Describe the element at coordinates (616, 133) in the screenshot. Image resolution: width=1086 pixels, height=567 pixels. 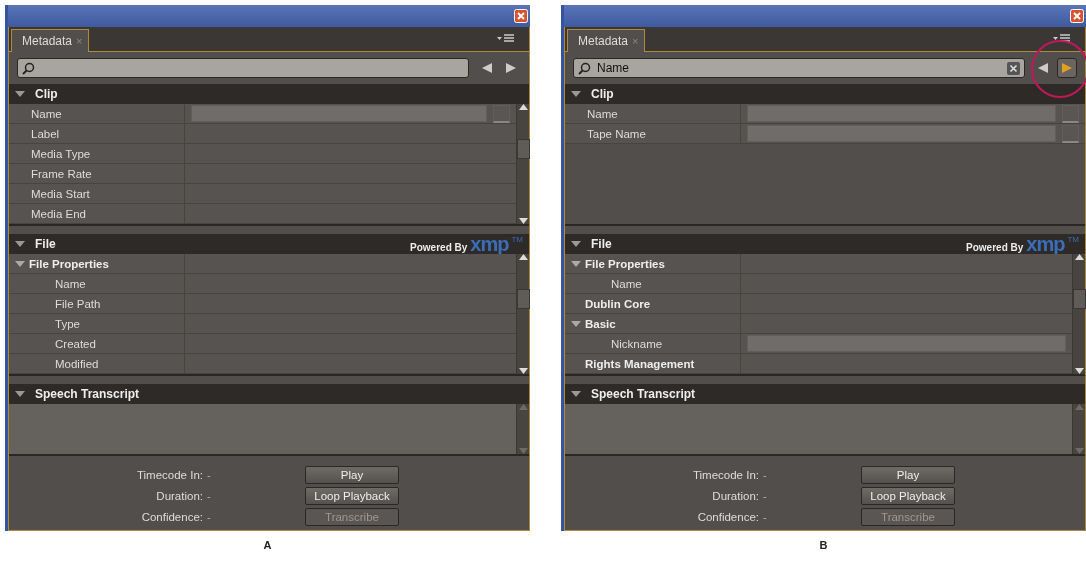
I see `property-label: Tape Name` at that location.